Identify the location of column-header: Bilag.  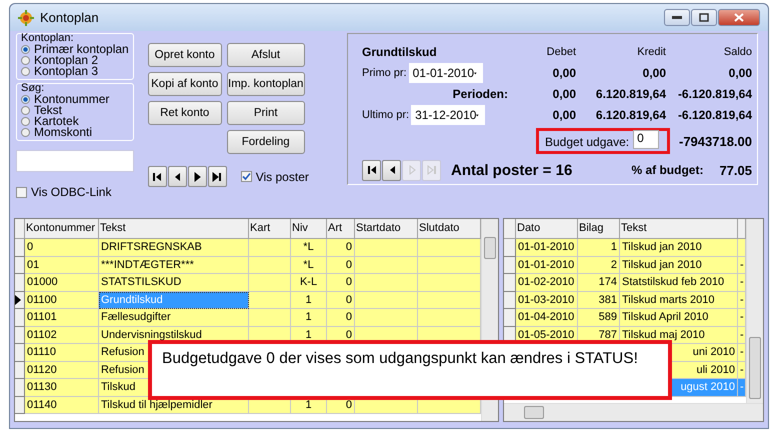
(599, 229).